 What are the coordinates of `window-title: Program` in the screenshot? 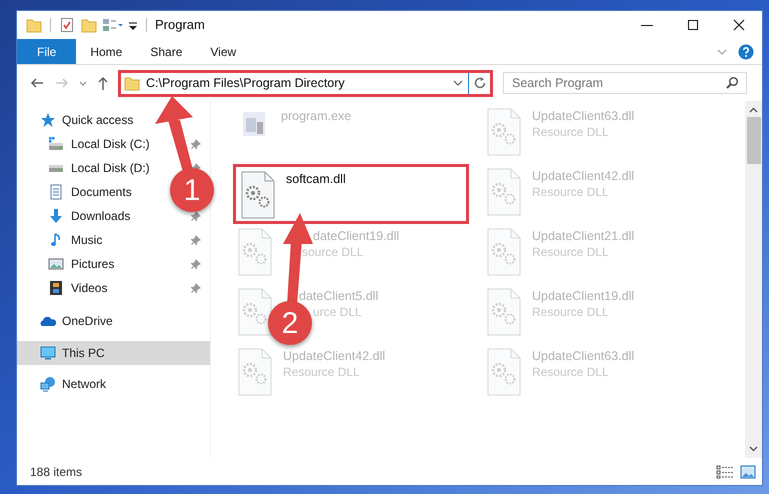 It's located at (180, 25).